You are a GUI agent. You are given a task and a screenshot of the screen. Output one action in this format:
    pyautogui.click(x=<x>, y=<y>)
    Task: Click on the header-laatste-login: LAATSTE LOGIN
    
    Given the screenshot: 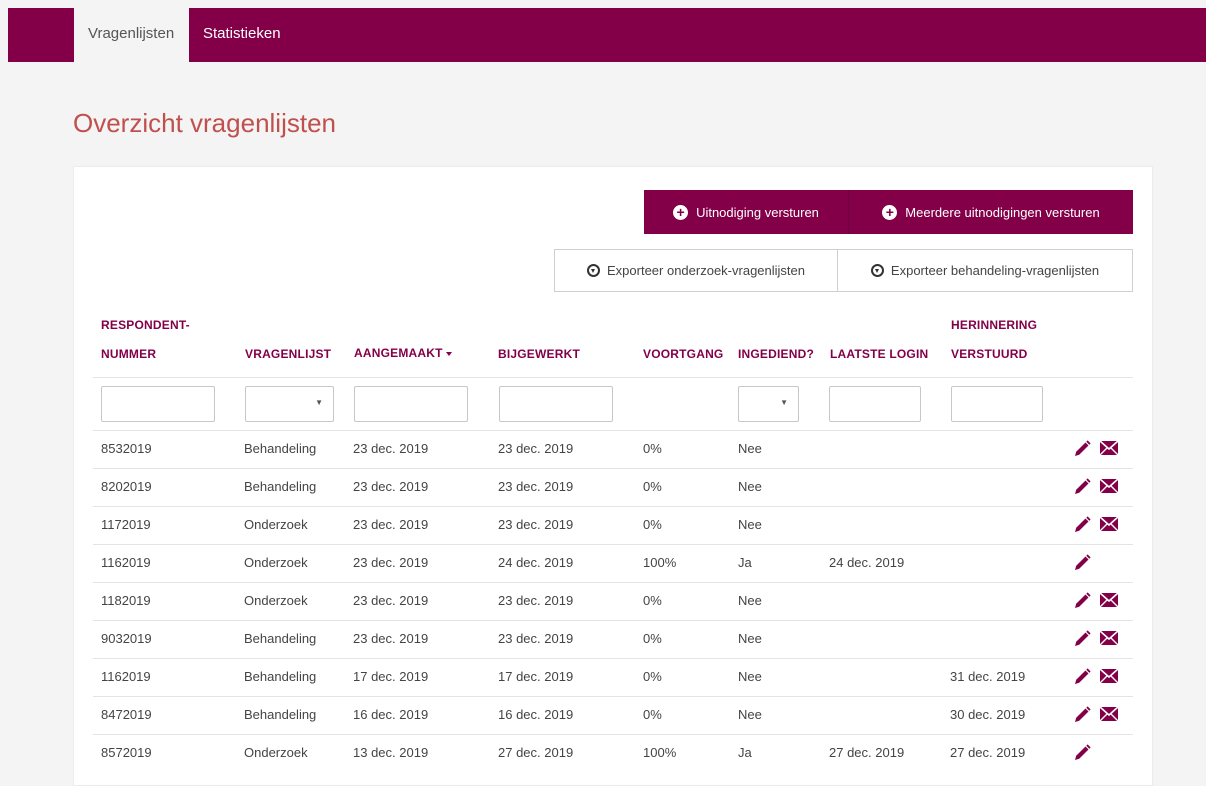 What is the action you would take?
    pyautogui.click(x=879, y=354)
    